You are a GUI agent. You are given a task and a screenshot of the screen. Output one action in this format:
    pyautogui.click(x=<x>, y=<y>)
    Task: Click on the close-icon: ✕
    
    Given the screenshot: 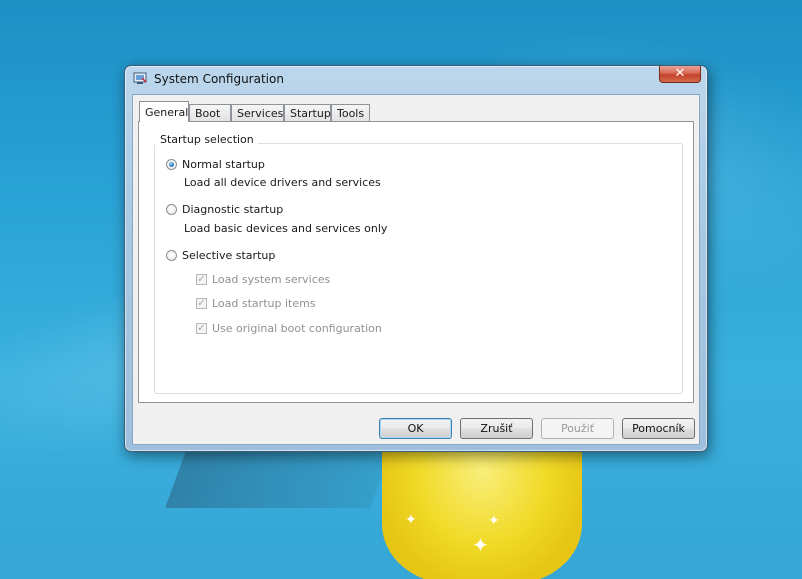 What is the action you would take?
    pyautogui.click(x=680, y=73)
    